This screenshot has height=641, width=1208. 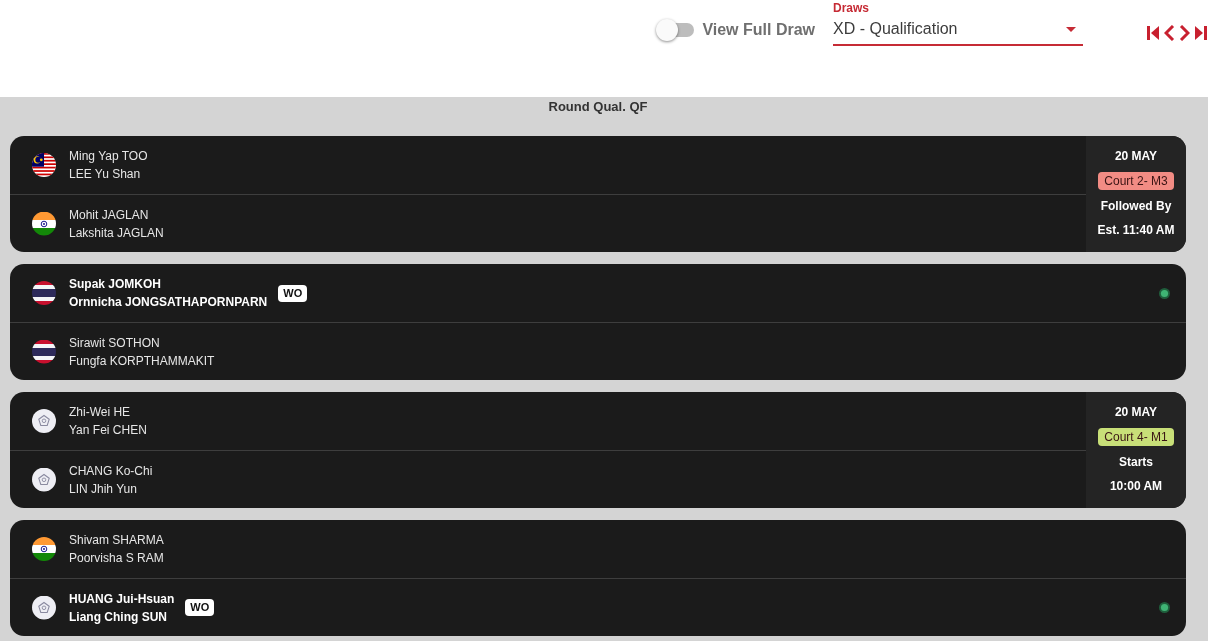 What do you see at coordinates (1071, 29) in the screenshot?
I see `caret-icon` at bounding box center [1071, 29].